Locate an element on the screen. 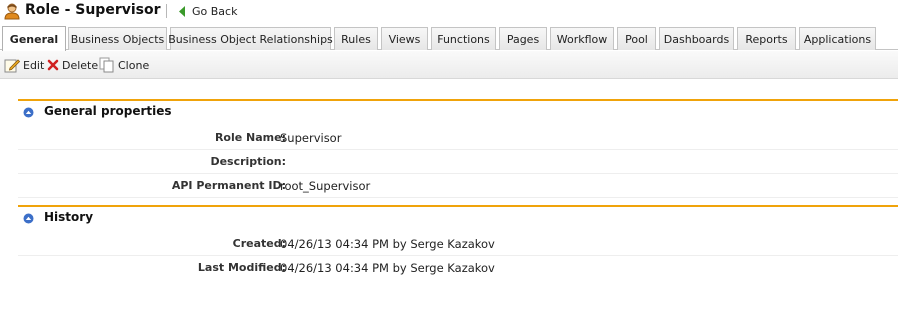 The width and height of the screenshot is (898, 317). field-row-description: Description: is located at coordinates (458, 162).